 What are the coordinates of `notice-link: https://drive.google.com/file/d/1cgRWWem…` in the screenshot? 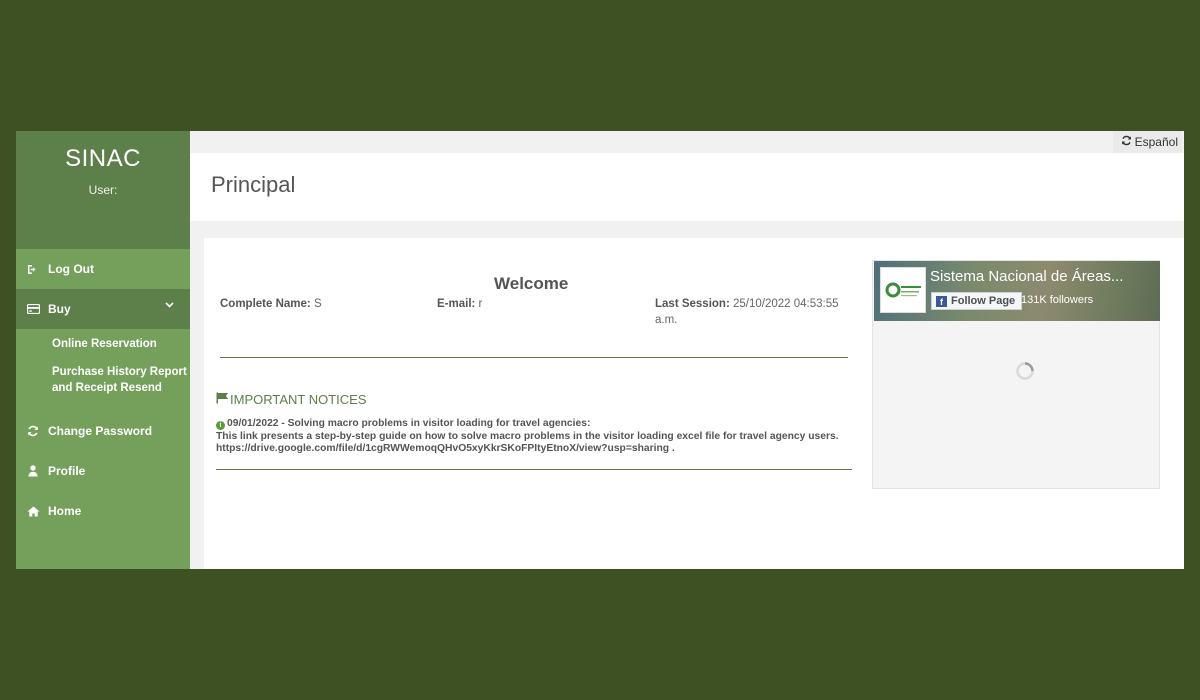 It's located at (536, 449).